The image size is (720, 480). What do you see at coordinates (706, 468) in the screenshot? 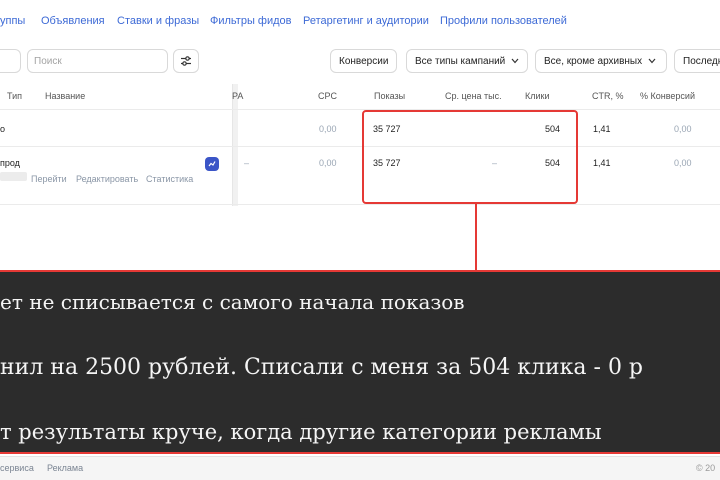
I see `footer-copyright: © 20` at bounding box center [706, 468].